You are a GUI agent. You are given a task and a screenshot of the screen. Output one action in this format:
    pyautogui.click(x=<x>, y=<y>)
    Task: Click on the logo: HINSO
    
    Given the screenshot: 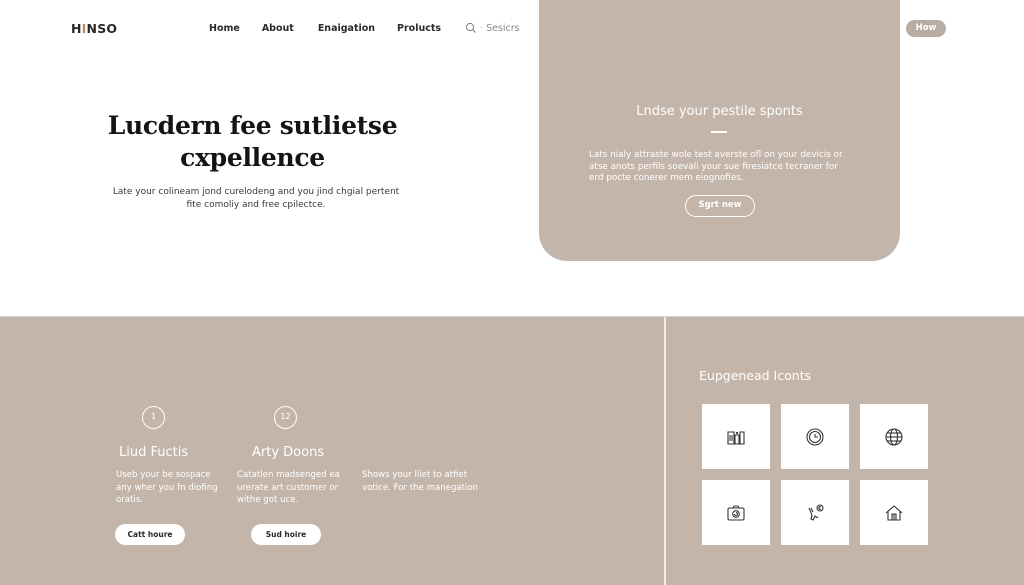 What is the action you would take?
    pyautogui.click(x=94, y=28)
    